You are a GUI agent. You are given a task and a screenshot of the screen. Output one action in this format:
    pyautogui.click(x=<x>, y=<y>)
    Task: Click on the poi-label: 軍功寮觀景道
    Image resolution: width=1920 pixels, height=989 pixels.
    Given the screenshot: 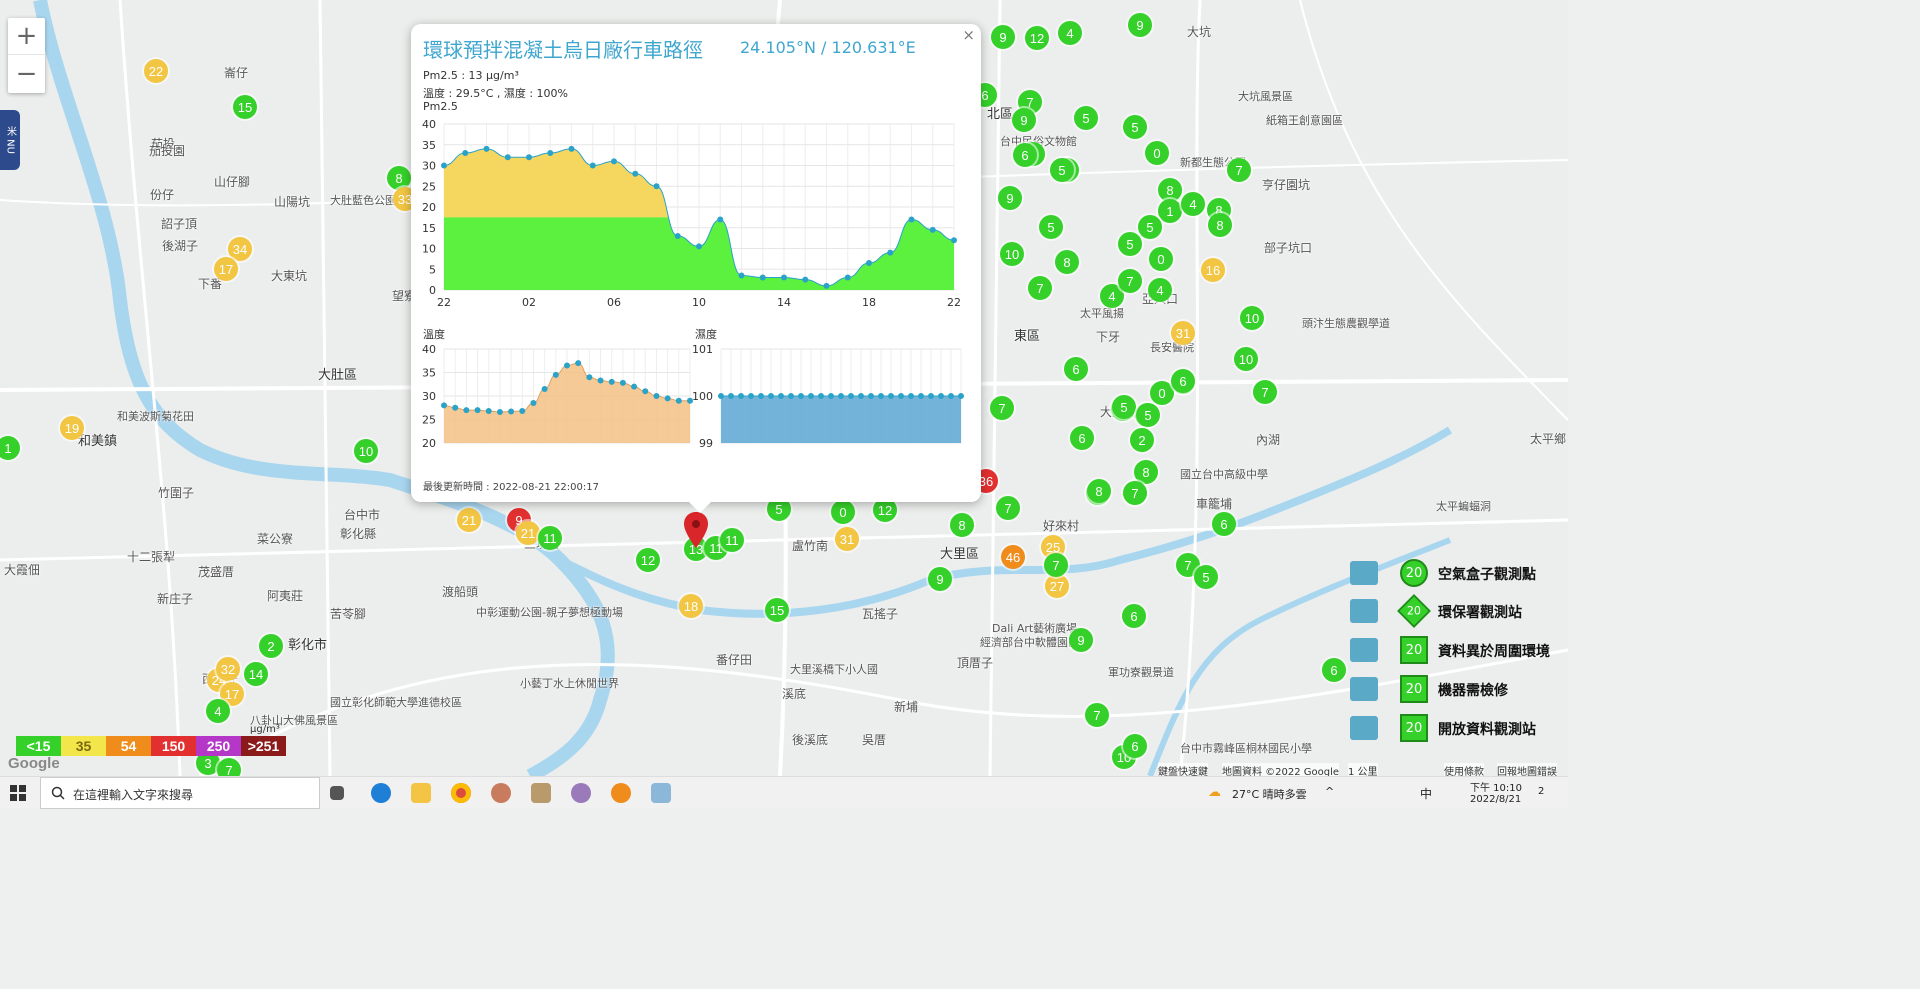 What is the action you would take?
    pyautogui.click(x=1141, y=672)
    